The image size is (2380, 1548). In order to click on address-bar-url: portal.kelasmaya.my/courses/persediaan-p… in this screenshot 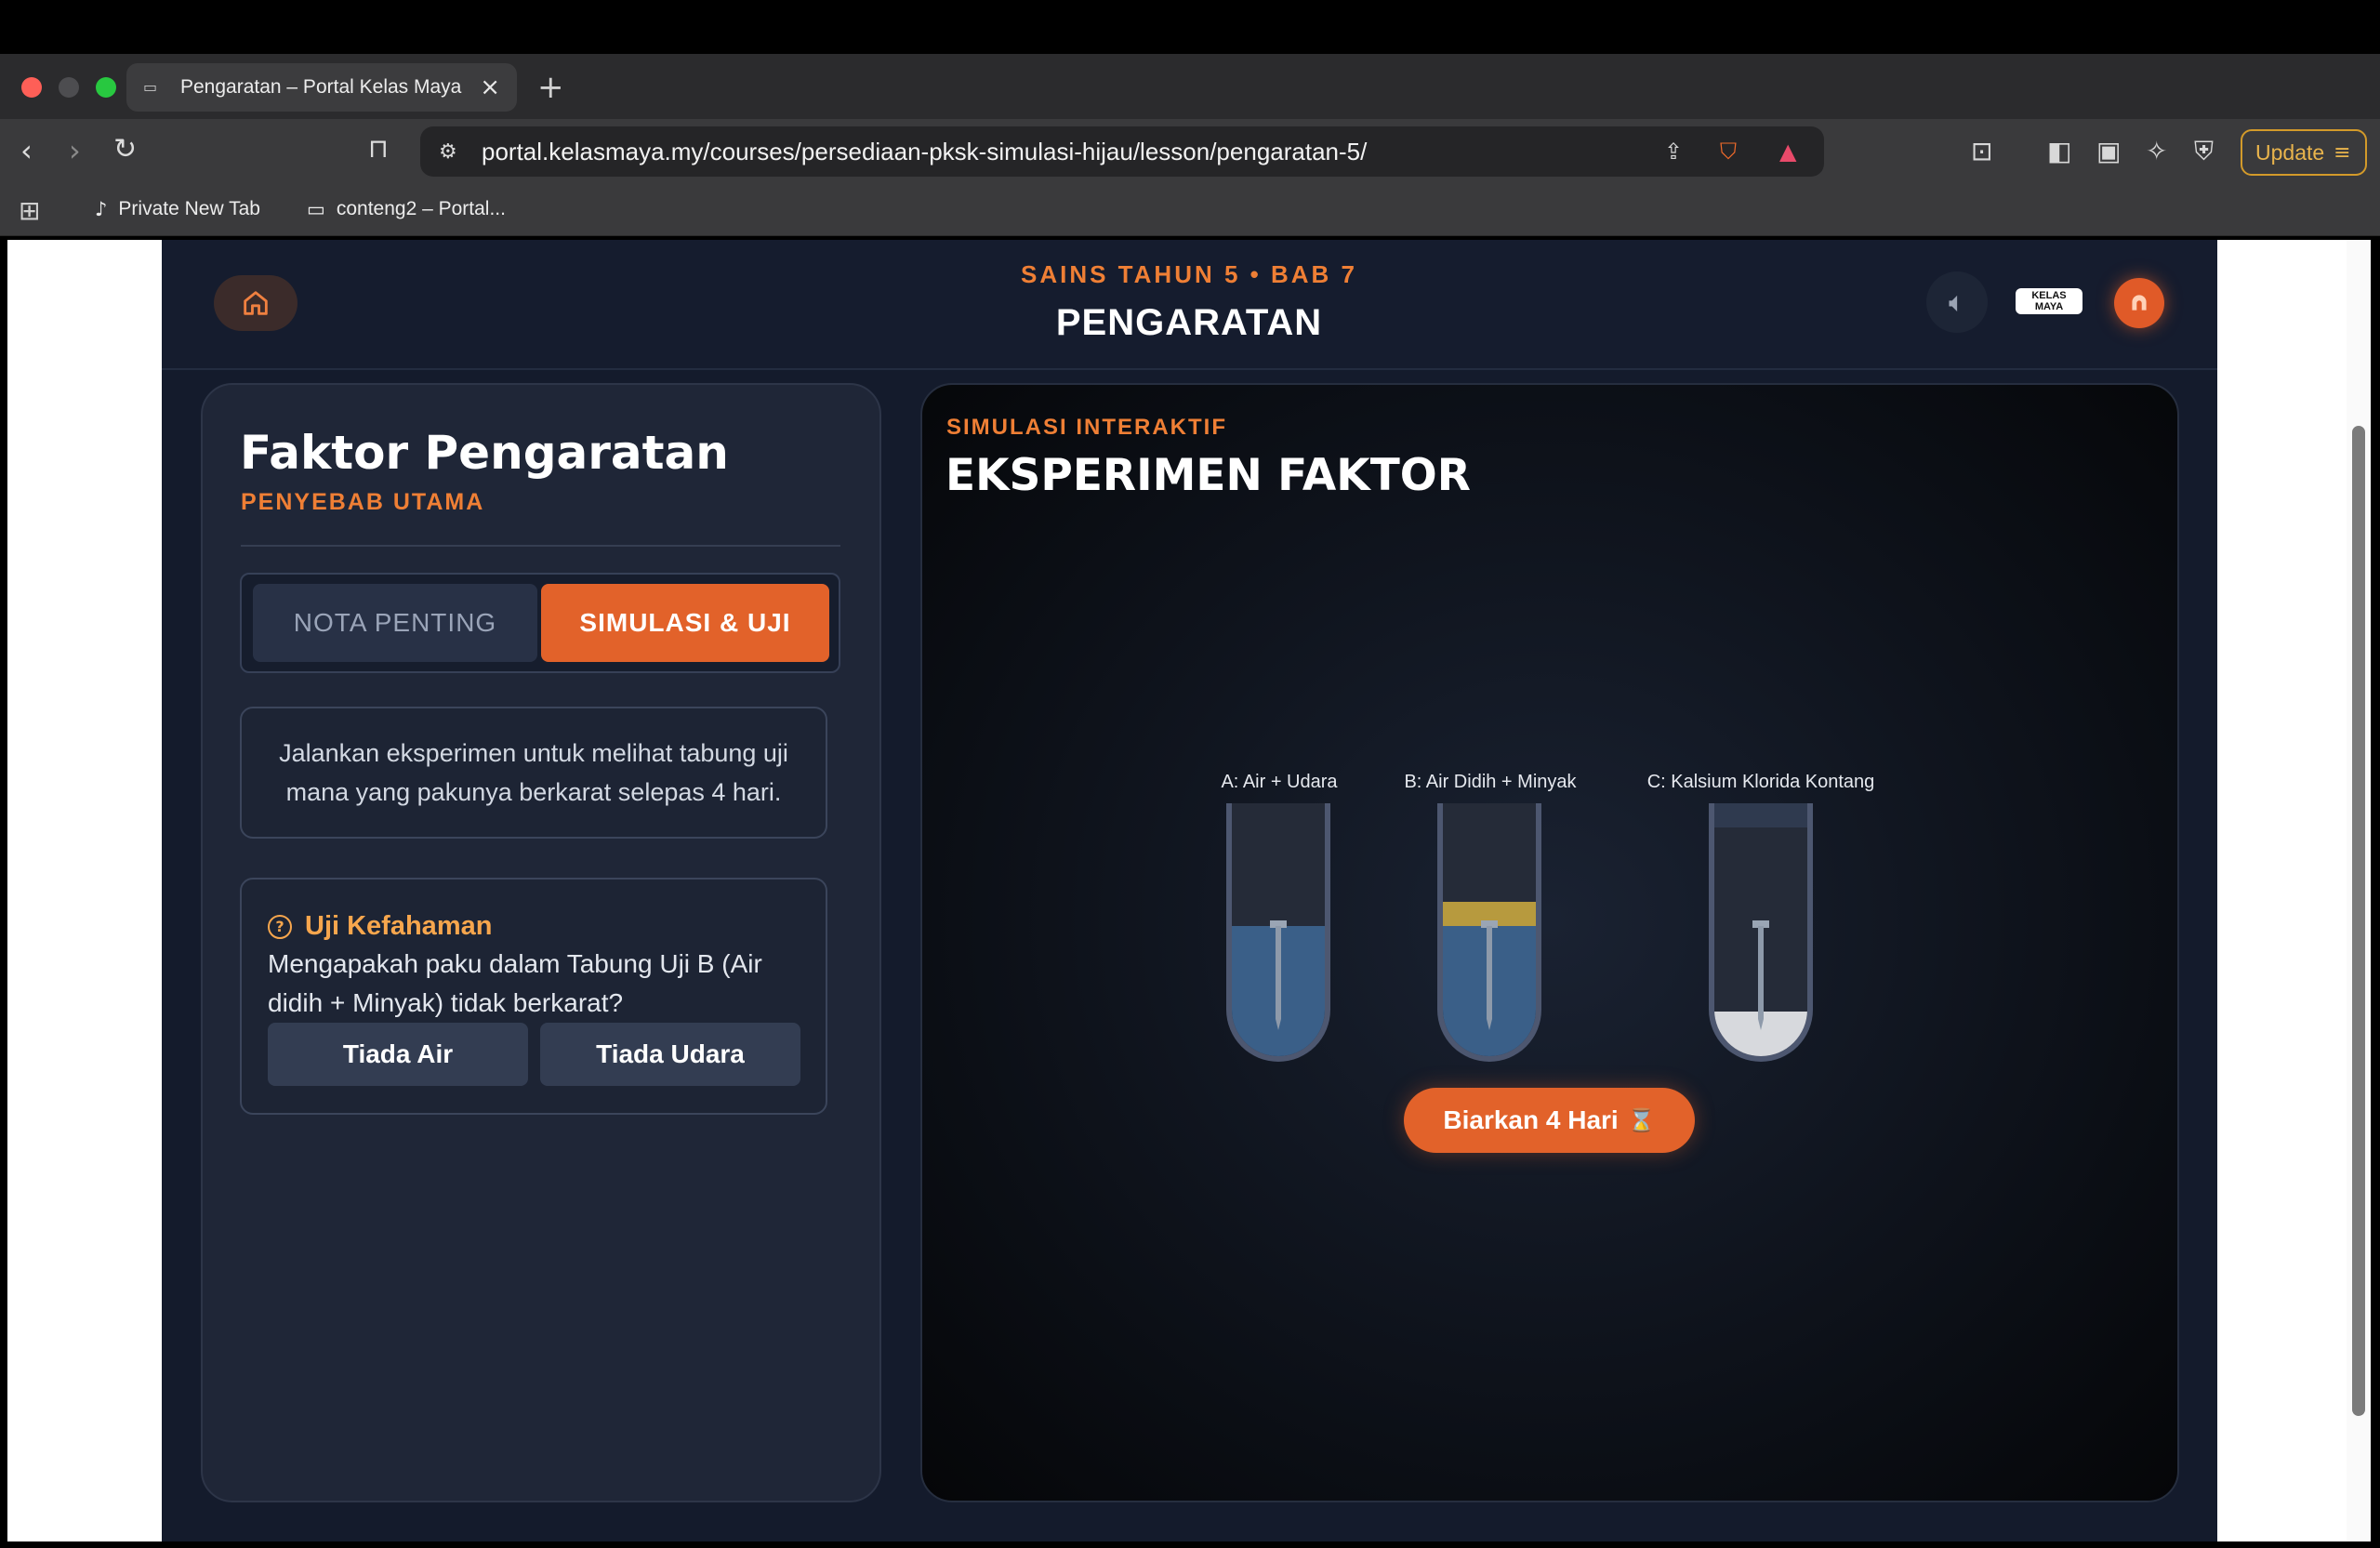, I will do `click(925, 151)`.